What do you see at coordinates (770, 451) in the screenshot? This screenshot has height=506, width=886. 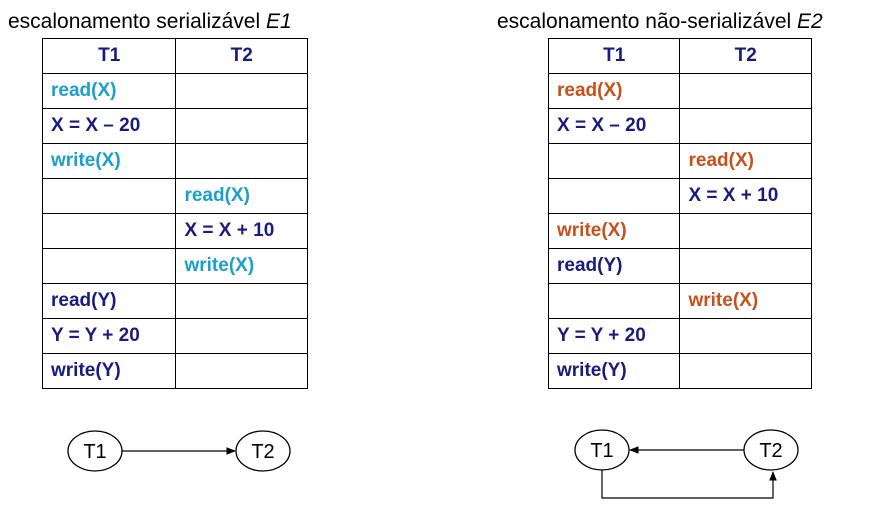 I see `e2-node-t2-label: T2` at bounding box center [770, 451].